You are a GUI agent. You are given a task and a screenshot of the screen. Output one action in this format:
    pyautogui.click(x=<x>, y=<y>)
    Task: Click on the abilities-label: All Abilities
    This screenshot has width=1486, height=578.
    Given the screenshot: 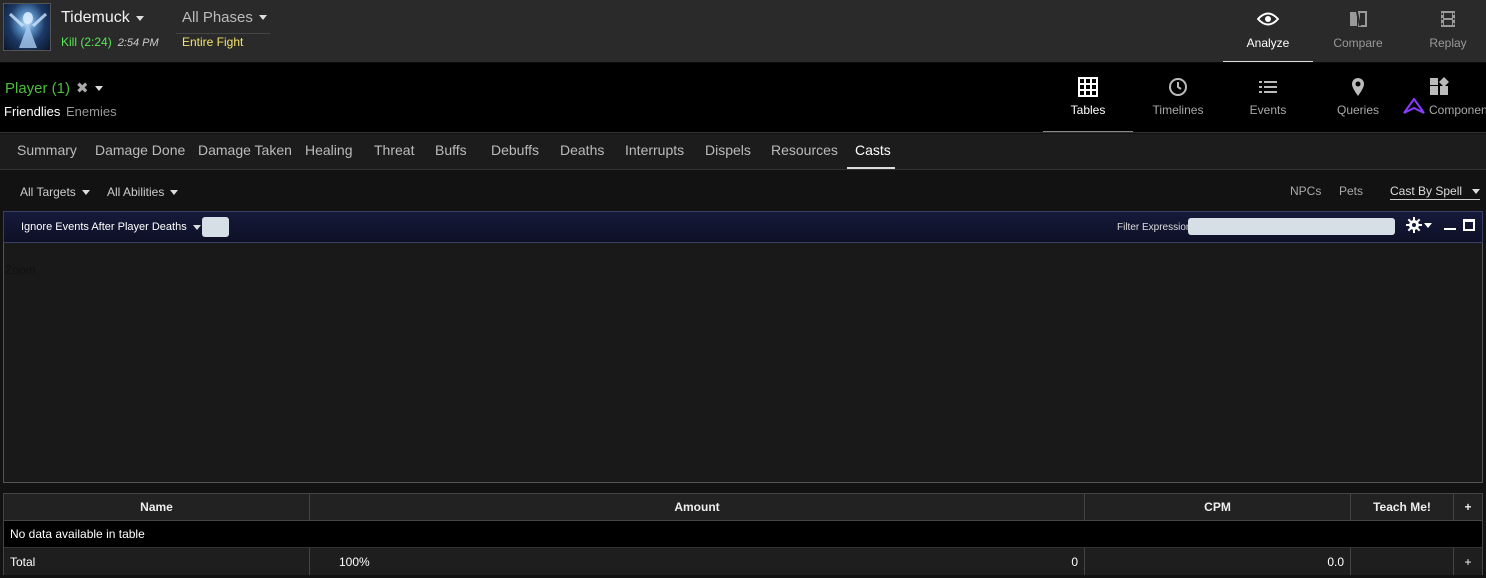 What is the action you would take?
    pyautogui.click(x=136, y=192)
    